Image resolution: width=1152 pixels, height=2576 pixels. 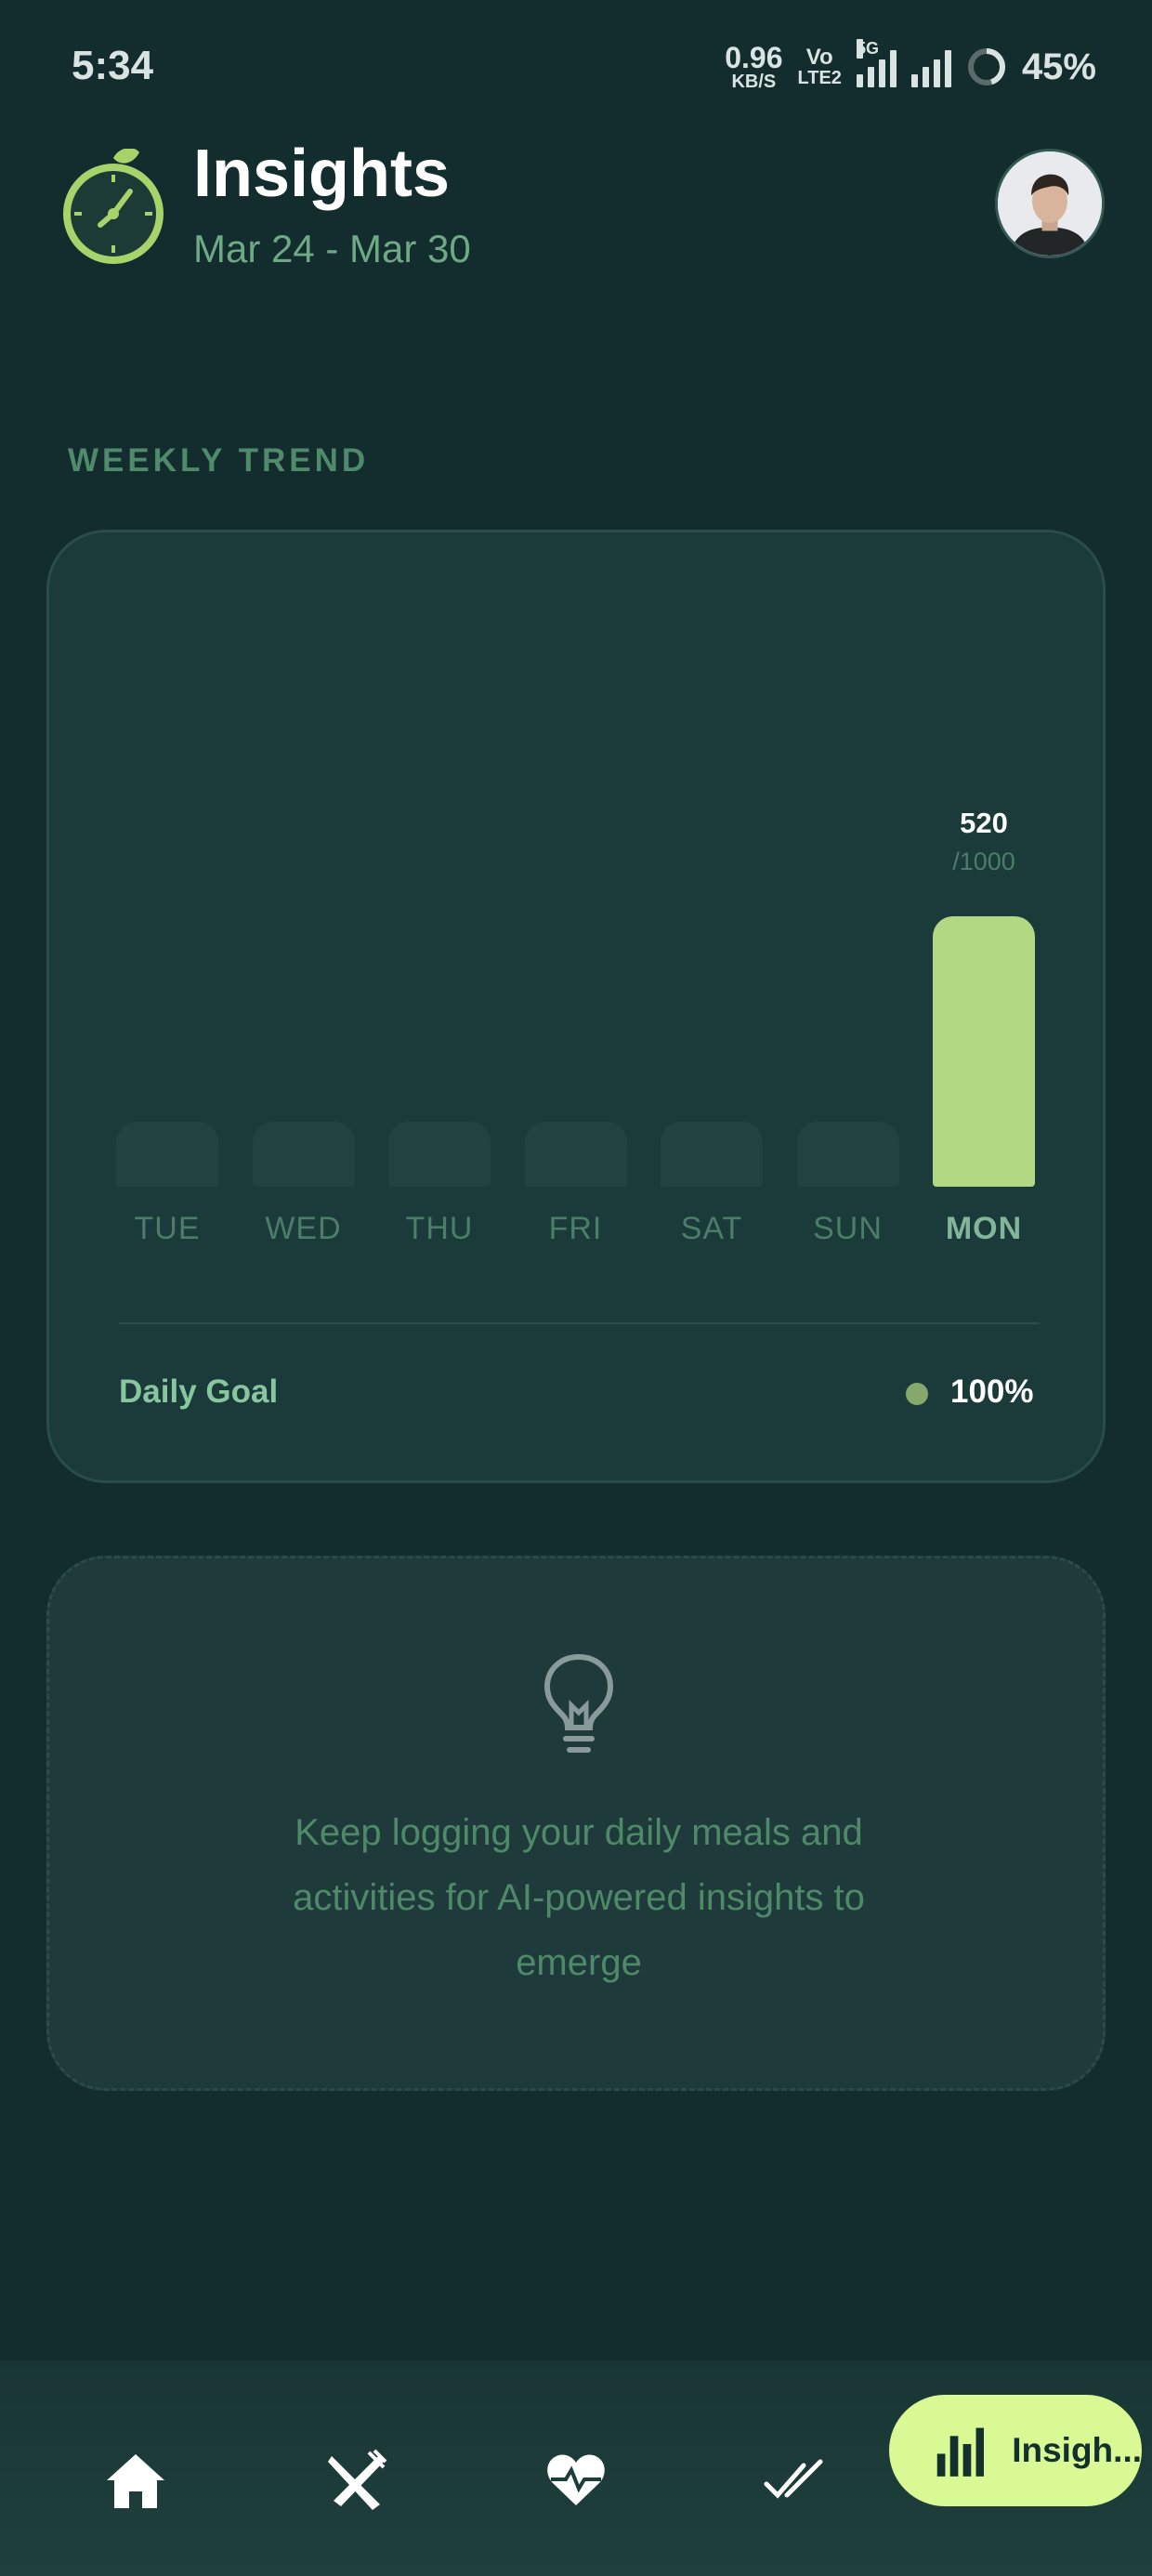 I want to click on day-label-wed: WED, so click(x=303, y=1228).